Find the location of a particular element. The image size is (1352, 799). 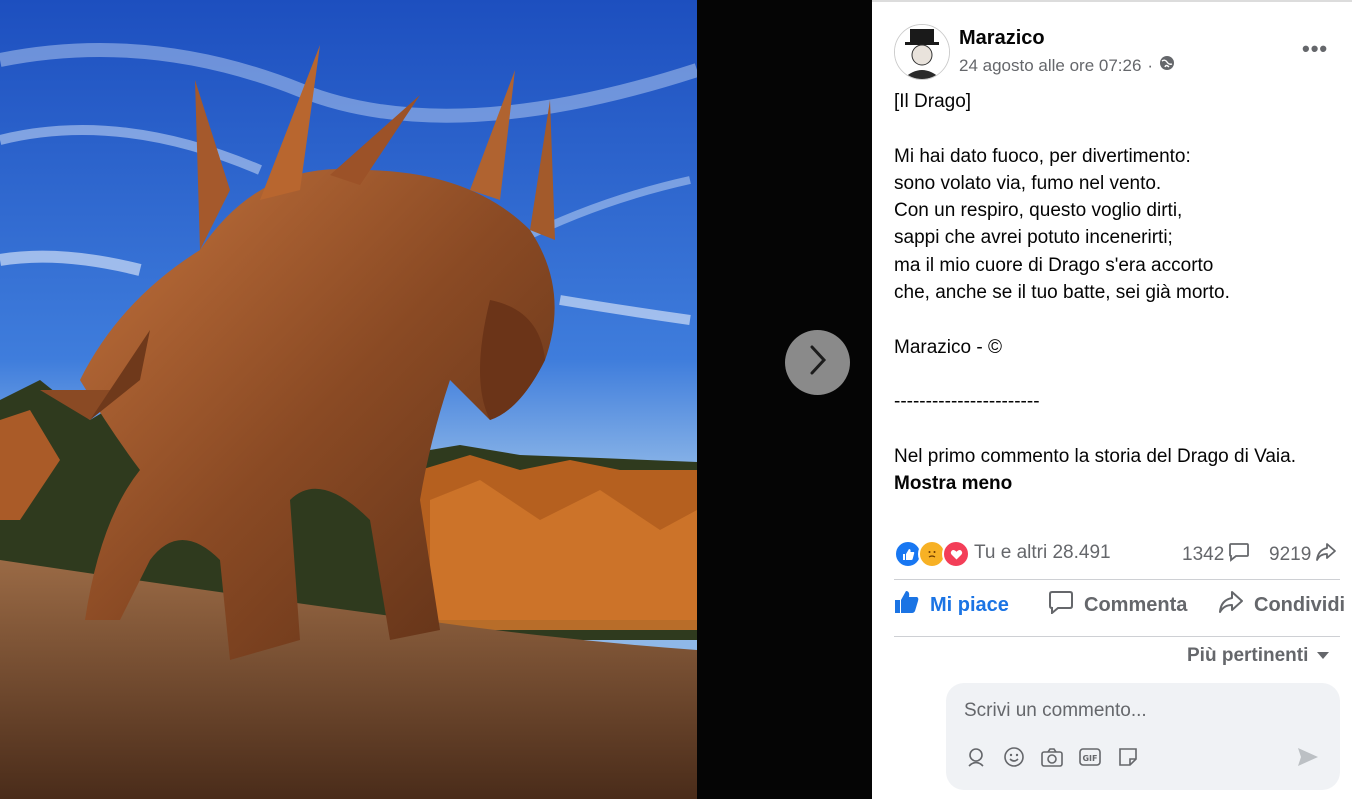

viewer-gutter is located at coordinates (784, 399).